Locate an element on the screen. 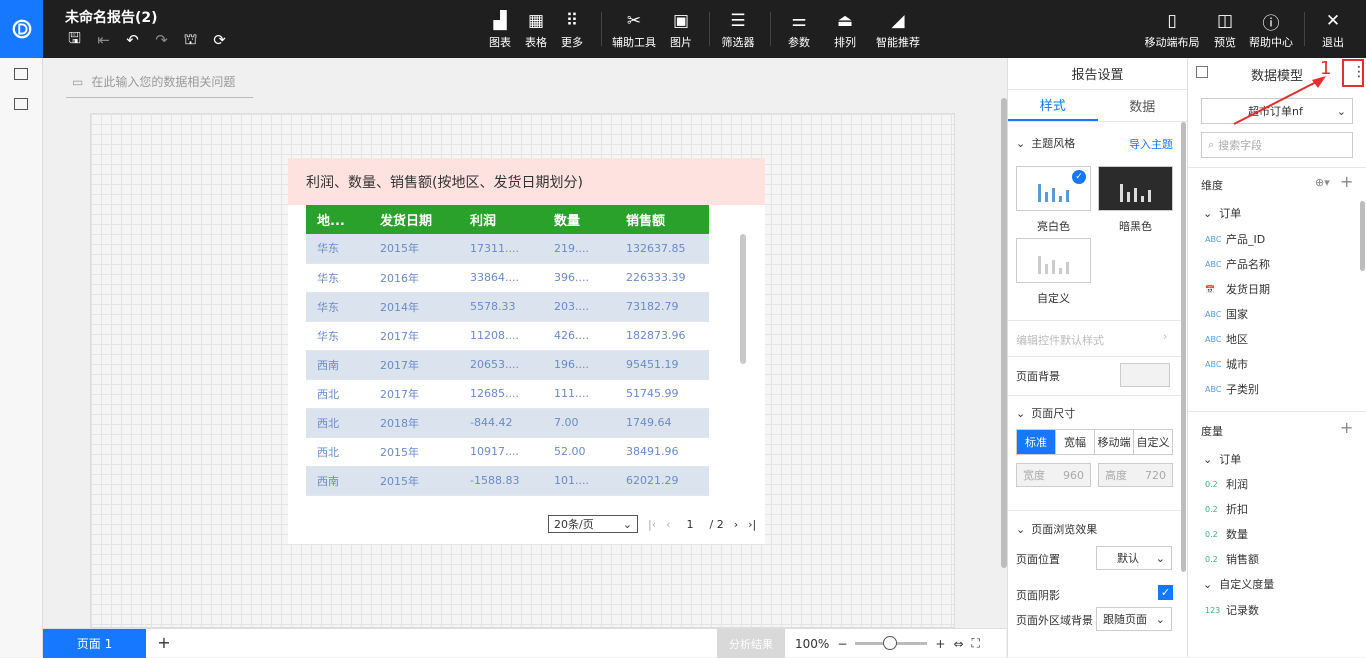 The width and height of the screenshot is (1366, 658). toolbar-preview: ◫ 预览 is located at coordinates (1225, 30).